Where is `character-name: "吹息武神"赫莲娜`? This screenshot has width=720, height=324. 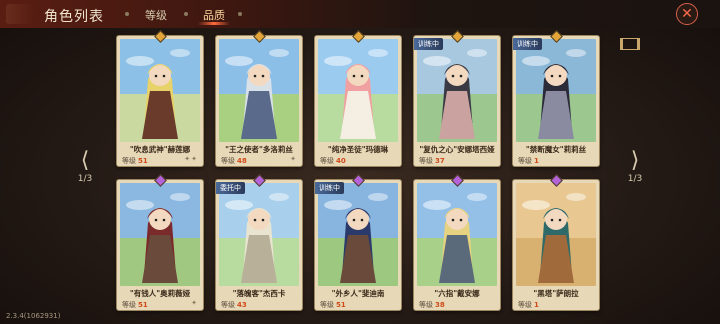
character-name: "吹息武神"赫莲娜 is located at coordinates (160, 149).